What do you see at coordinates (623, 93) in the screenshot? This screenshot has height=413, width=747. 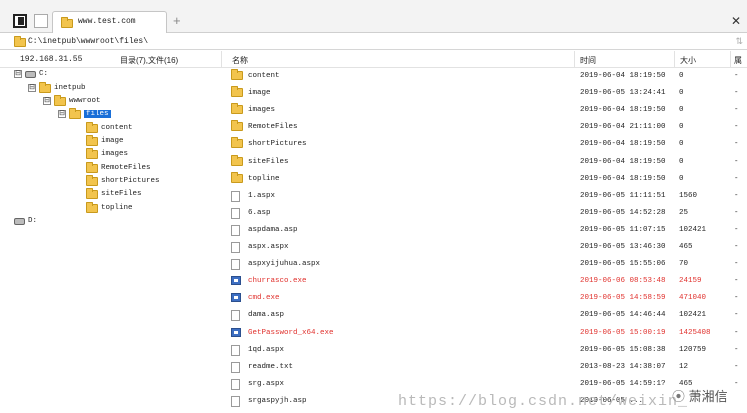 I see `file-time: 2019-06-05 13:24:41` at bounding box center [623, 93].